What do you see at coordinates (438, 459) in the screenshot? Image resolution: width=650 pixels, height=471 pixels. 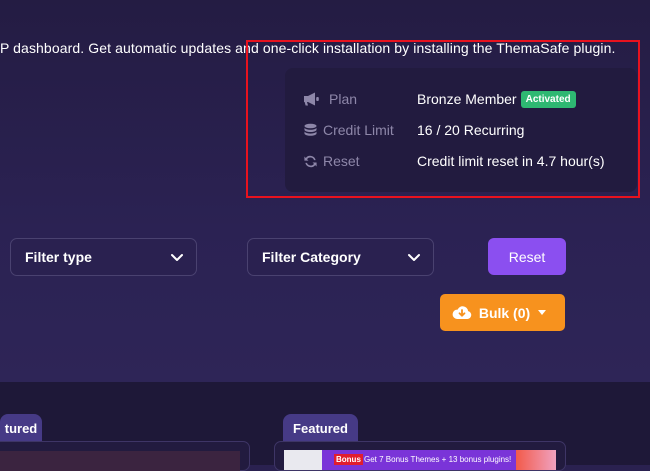 I see `bonus-text: Get 7 Bonus Themes + 13 bonus plugins!` at bounding box center [438, 459].